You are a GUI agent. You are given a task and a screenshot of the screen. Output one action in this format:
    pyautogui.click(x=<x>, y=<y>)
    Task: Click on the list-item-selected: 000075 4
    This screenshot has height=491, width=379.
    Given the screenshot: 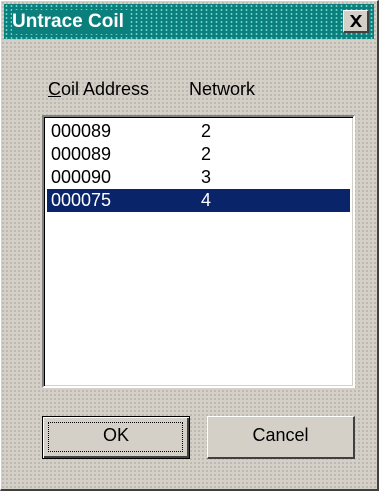 What is the action you would take?
    pyautogui.click(x=198, y=200)
    